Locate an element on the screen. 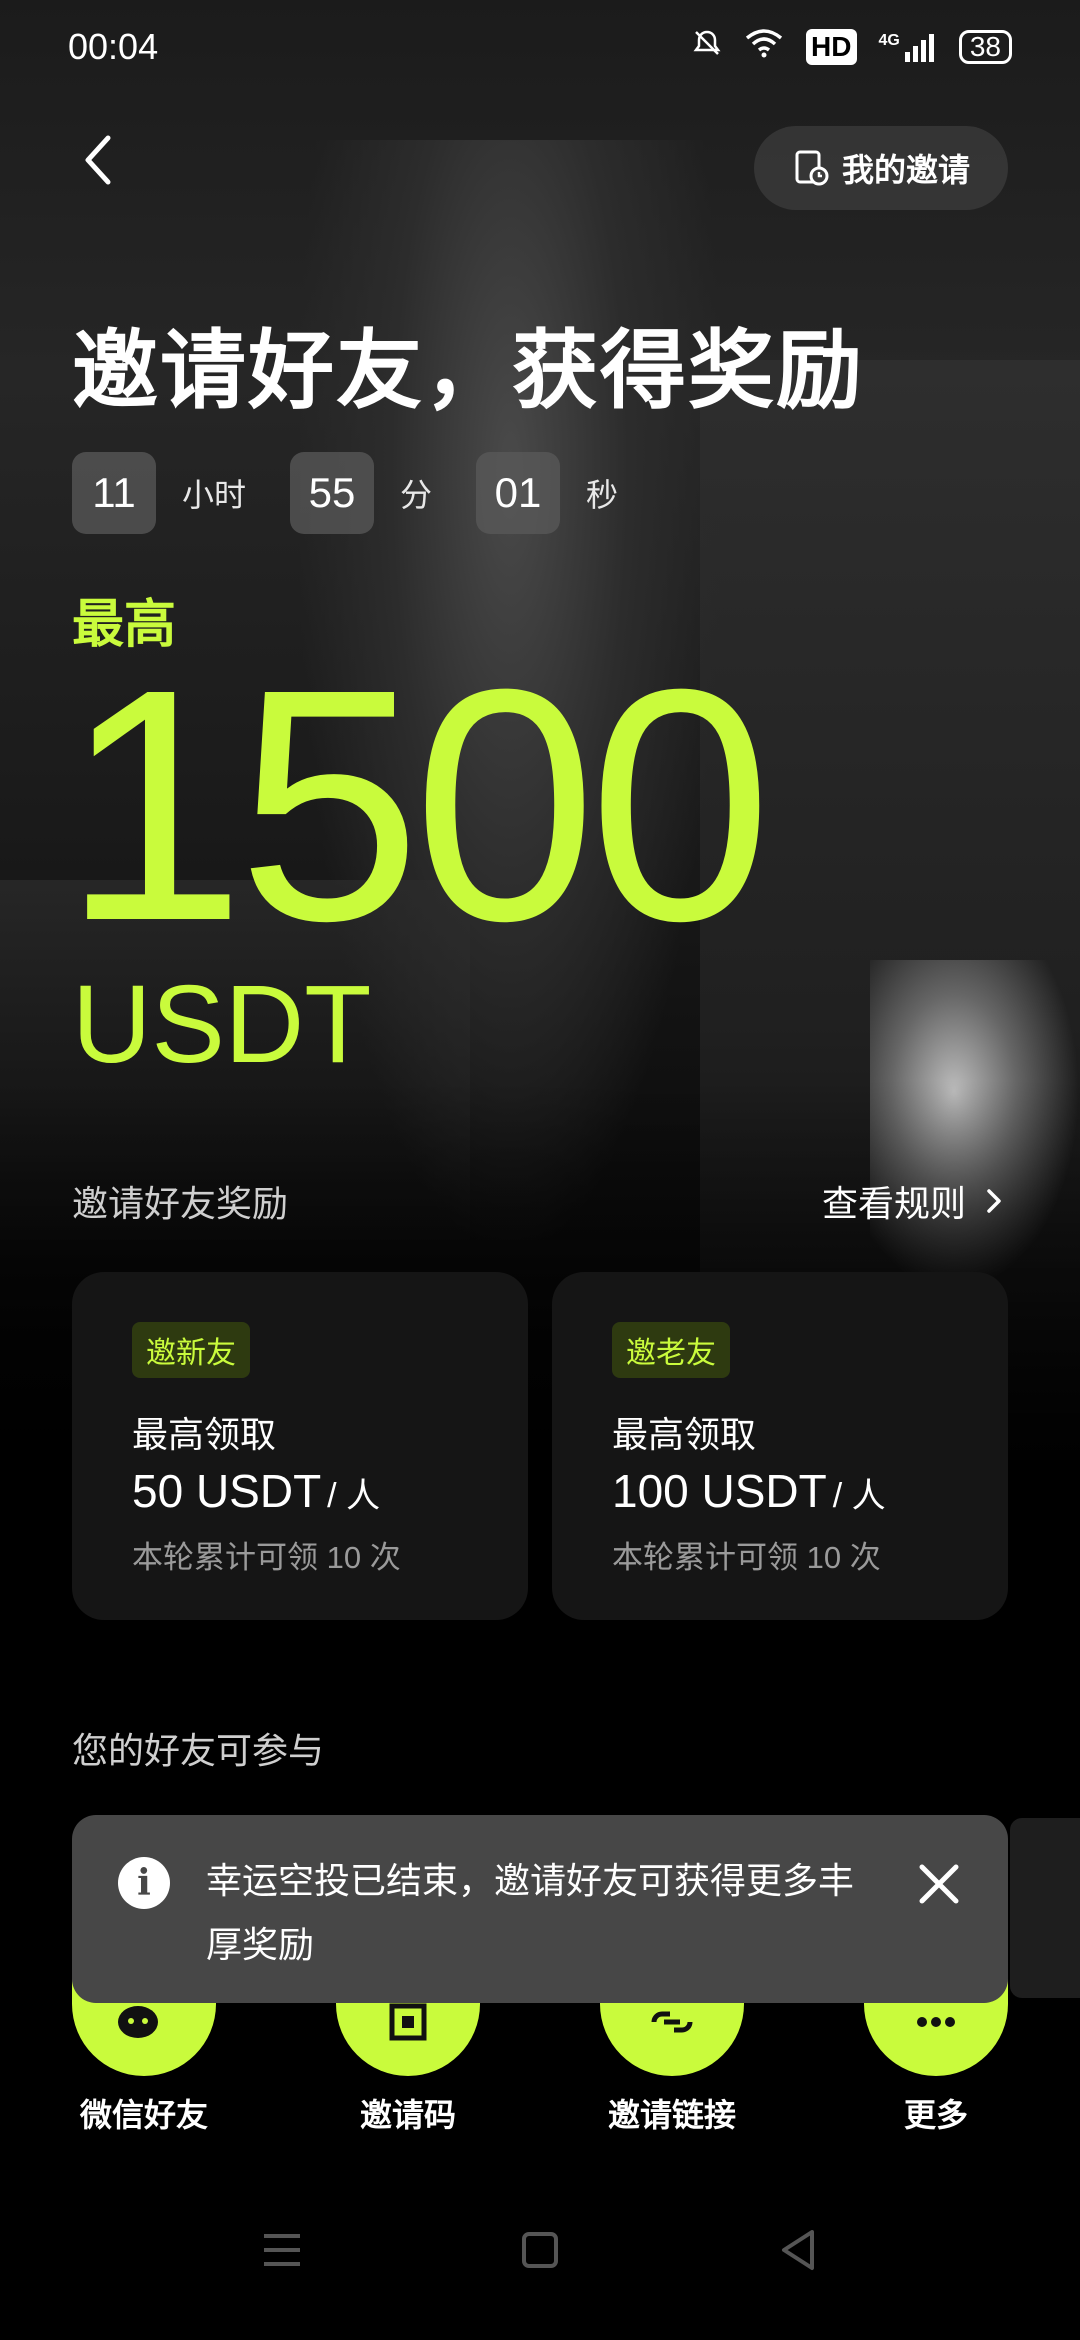 This screenshot has width=1080, height=2340. status-bar: 00:04 HD 4G 38 is located at coordinates (540, 48).